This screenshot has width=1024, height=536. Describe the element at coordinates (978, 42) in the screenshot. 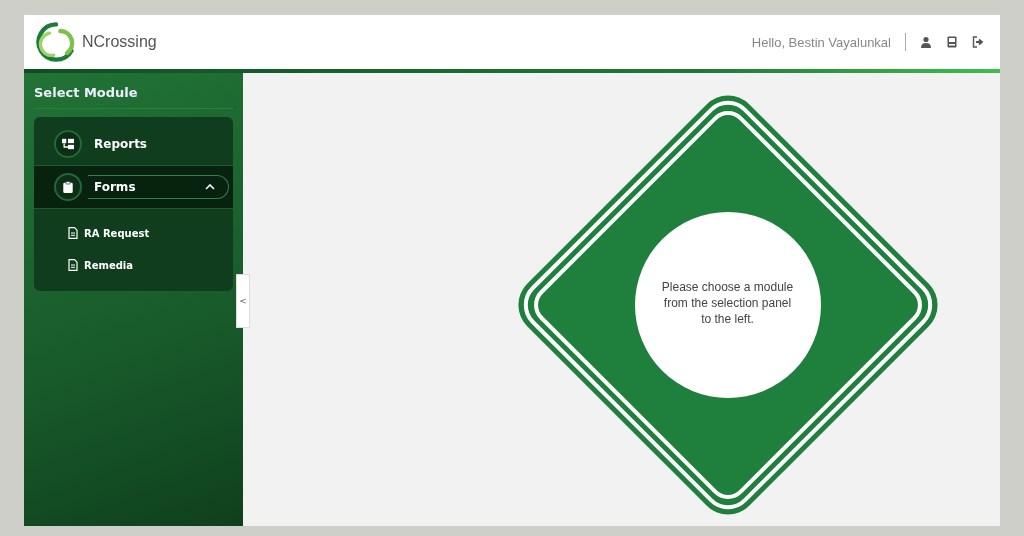

I see `logout-icon` at that location.